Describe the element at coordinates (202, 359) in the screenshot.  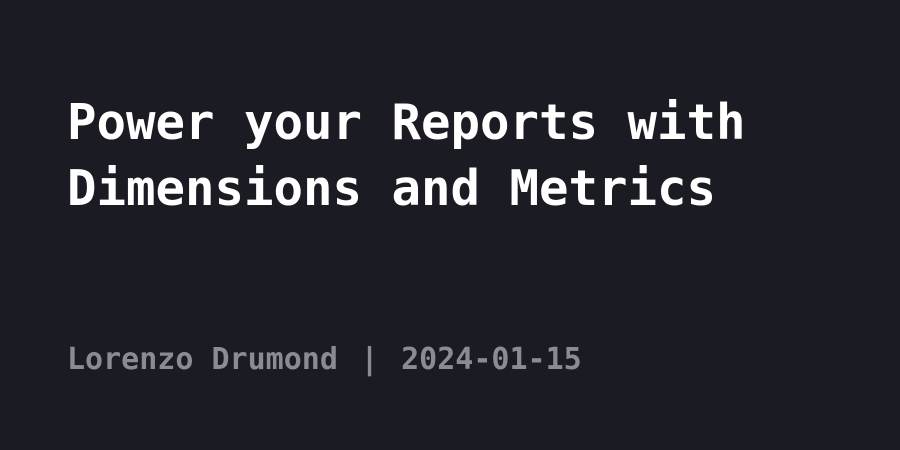
I see `author-name: Lorenzo Drumond` at that location.